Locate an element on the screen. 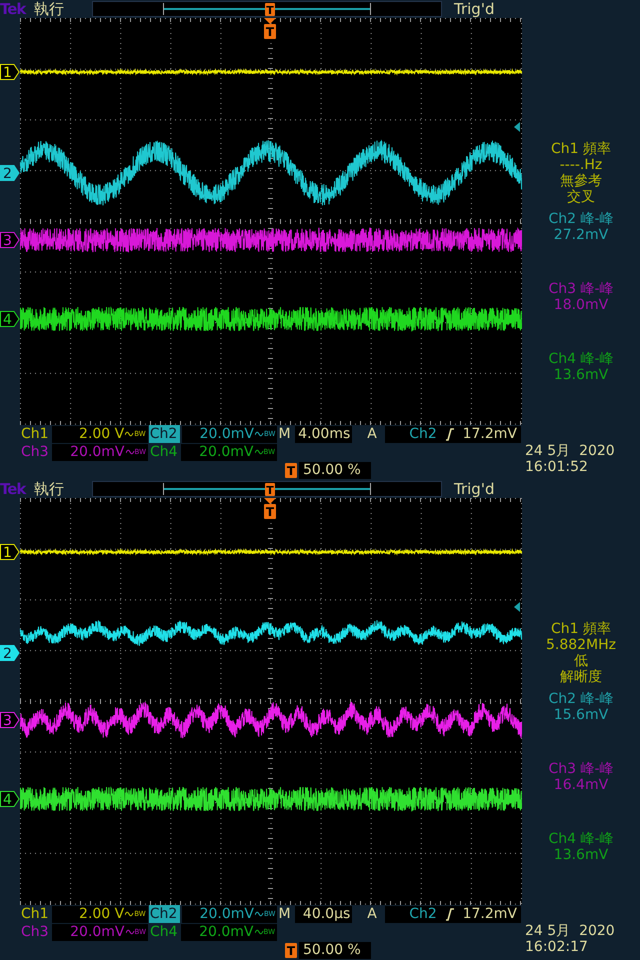 This screenshot has height=960, width=640. measurement-value: 低 is located at coordinates (581, 661).